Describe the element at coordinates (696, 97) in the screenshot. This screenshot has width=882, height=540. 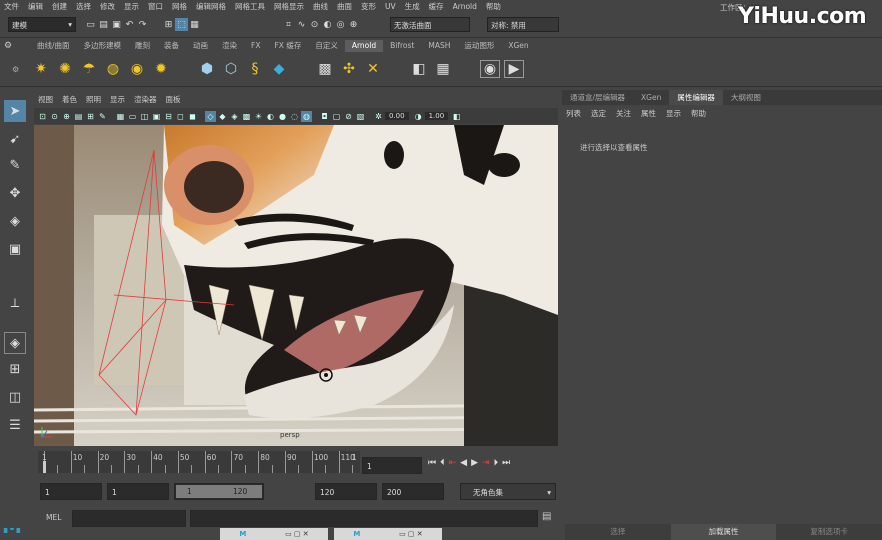
I see `right-tab: 属性编辑器` at that location.